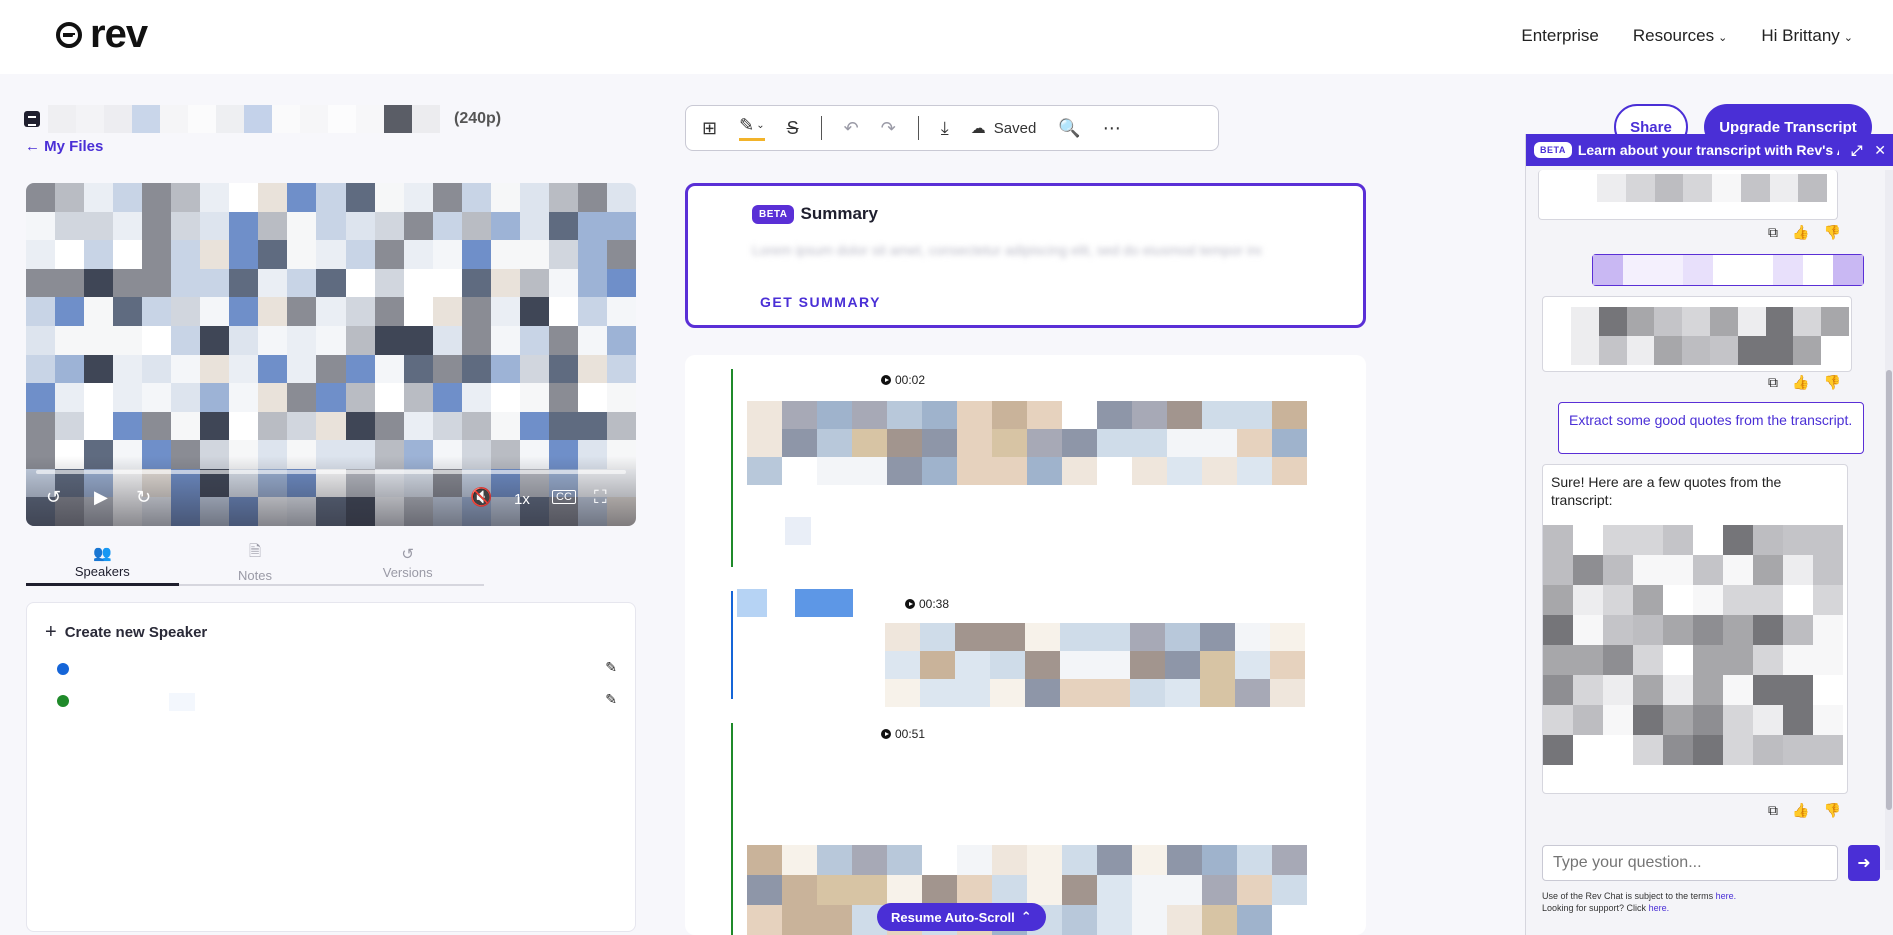 Image resolution: width=1893 pixels, height=935 pixels. Describe the element at coordinates (102, 563) in the screenshot. I see `tab-speakers: 👥 Speakers` at that location.